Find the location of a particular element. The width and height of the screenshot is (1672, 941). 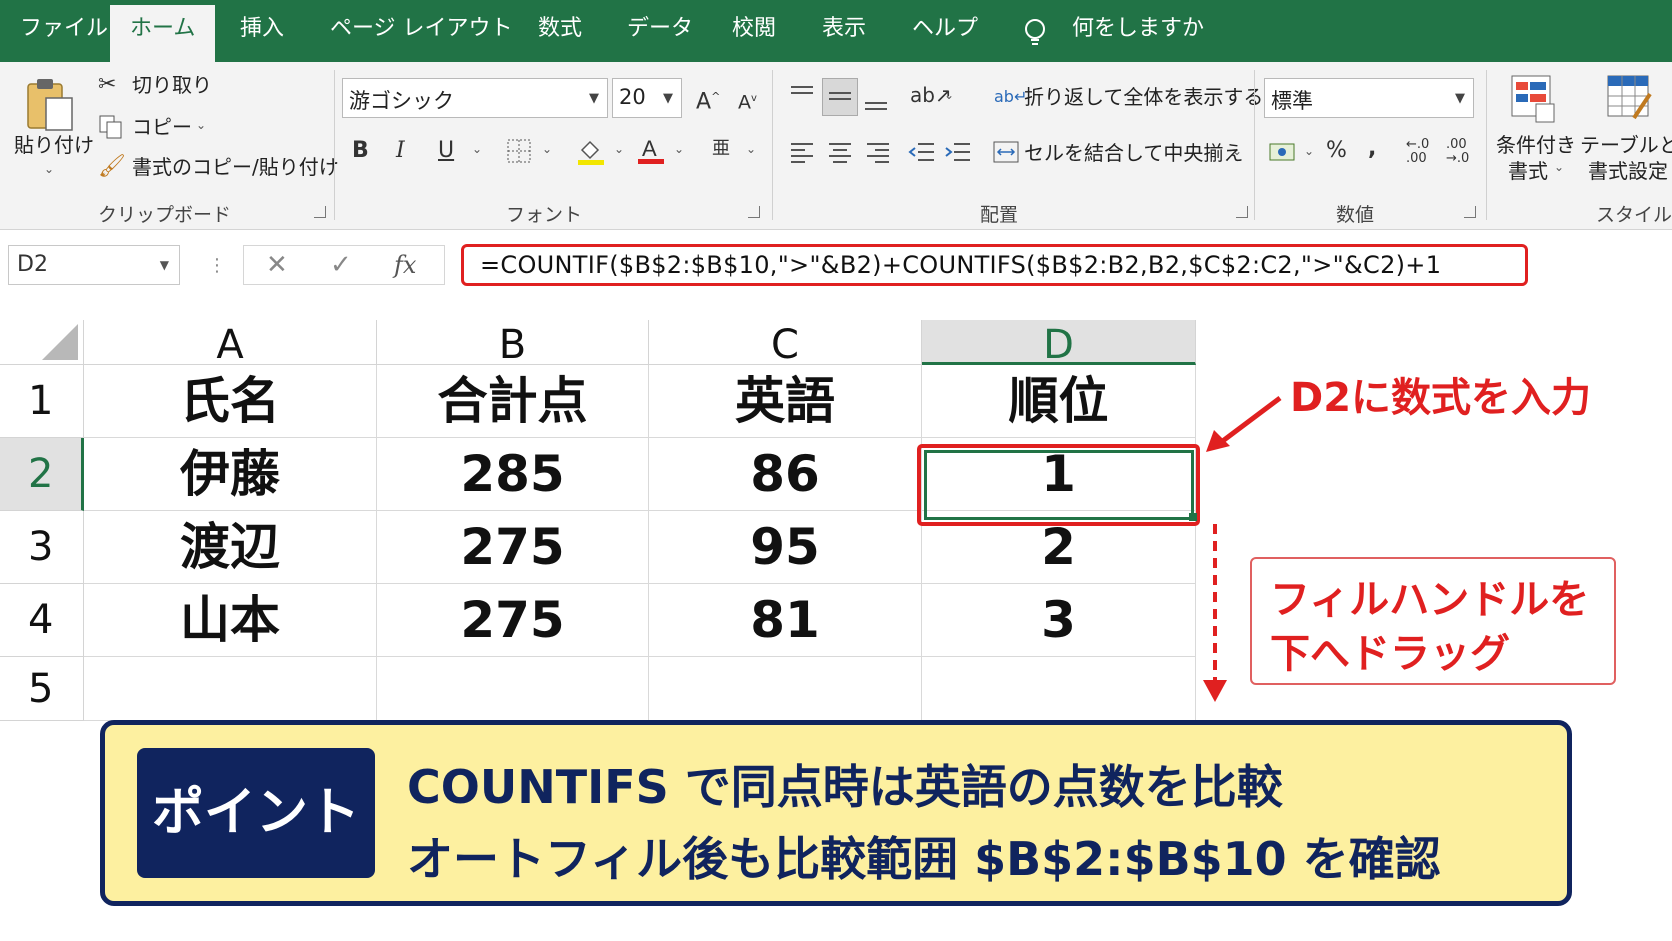

alignment-launcher is located at coordinates (1242, 212).